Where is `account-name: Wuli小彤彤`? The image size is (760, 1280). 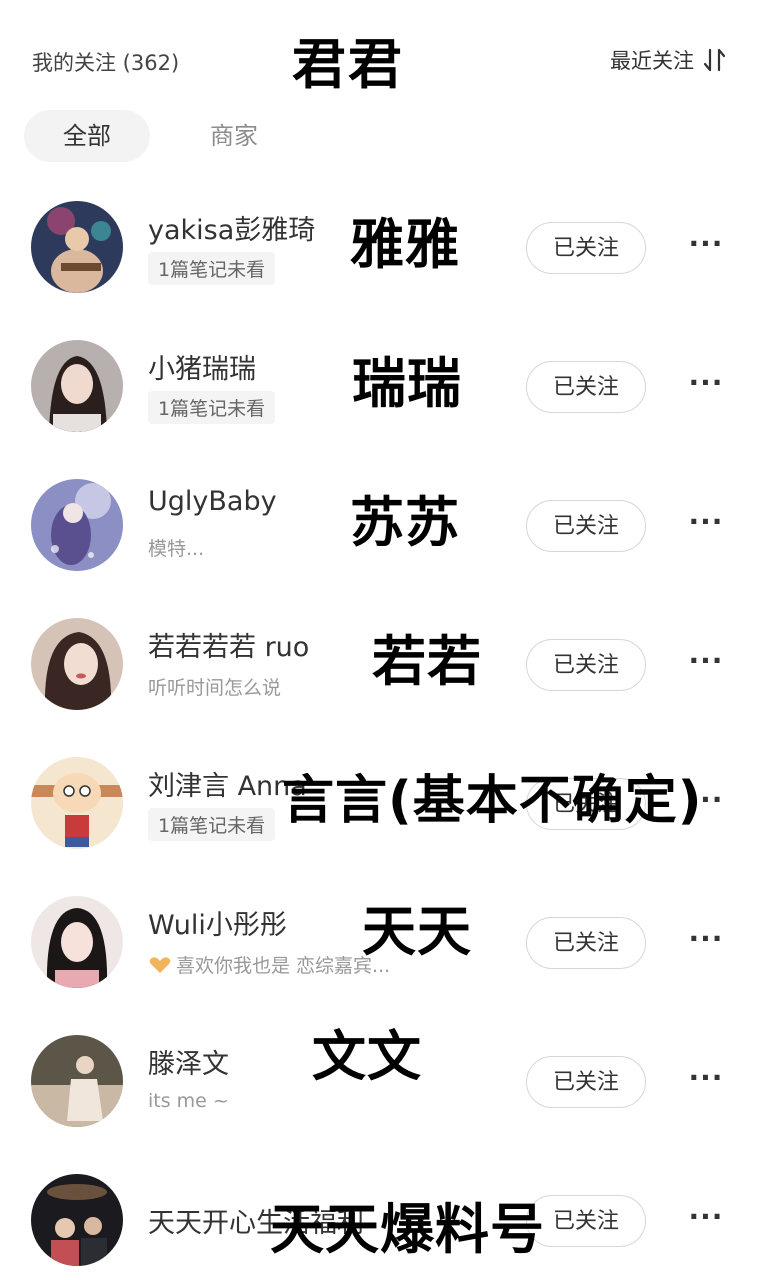 account-name: Wuli小彤彤 is located at coordinates (217, 922).